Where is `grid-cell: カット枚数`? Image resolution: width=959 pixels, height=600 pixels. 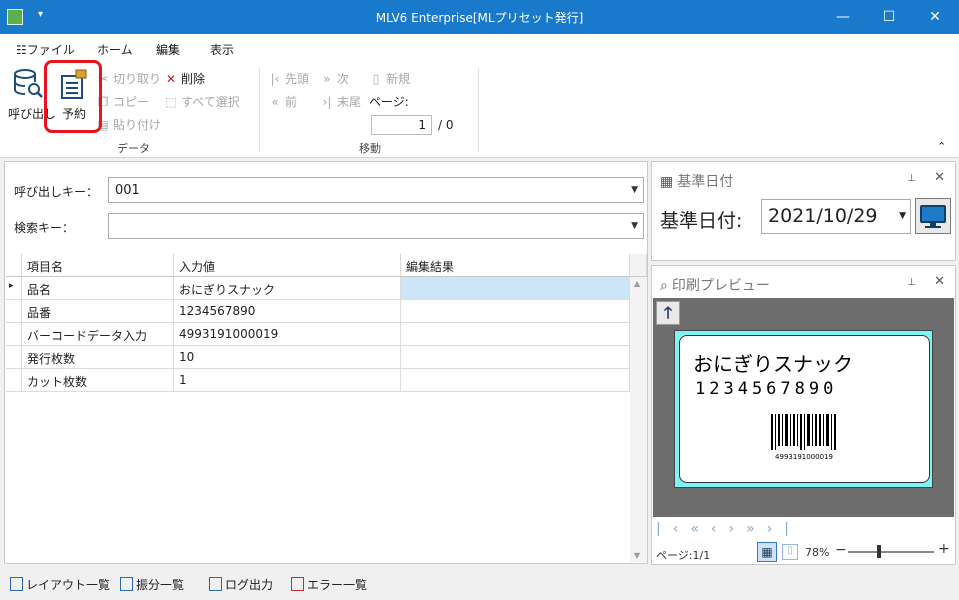 grid-cell: カット枚数 is located at coordinates (98, 380).